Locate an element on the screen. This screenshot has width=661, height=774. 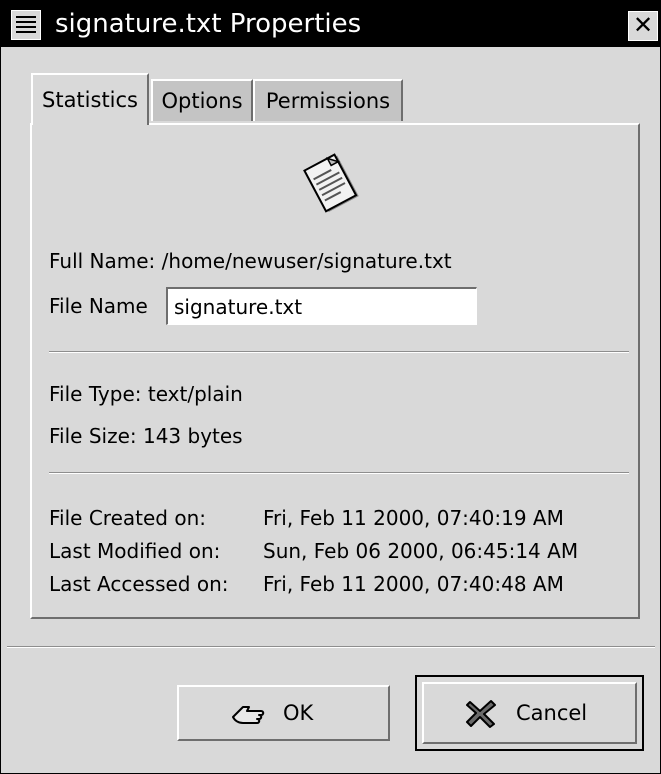
tab-options-label: Options is located at coordinates (202, 101).